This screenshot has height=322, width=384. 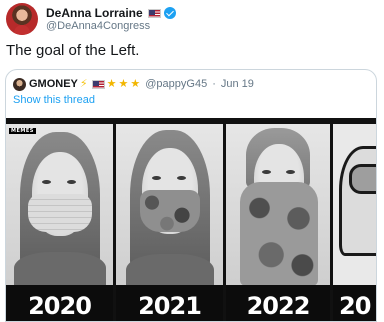 I want to click on year-label: 2021, so click(x=170, y=306).